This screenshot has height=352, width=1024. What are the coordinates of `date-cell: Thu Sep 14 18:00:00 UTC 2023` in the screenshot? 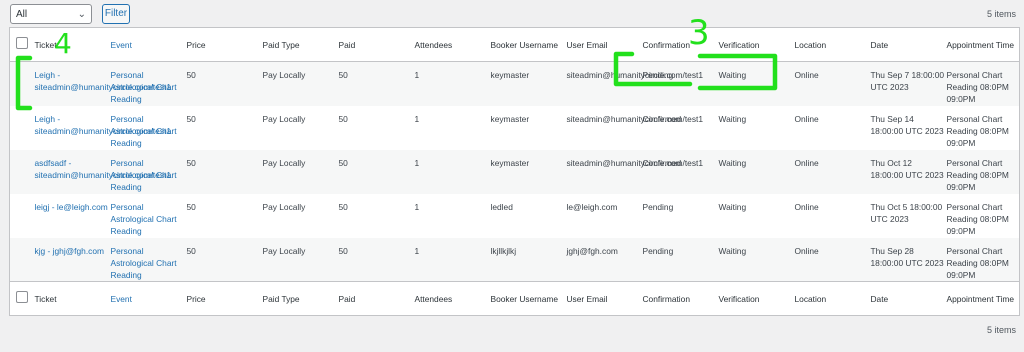 It's located at (907, 124).